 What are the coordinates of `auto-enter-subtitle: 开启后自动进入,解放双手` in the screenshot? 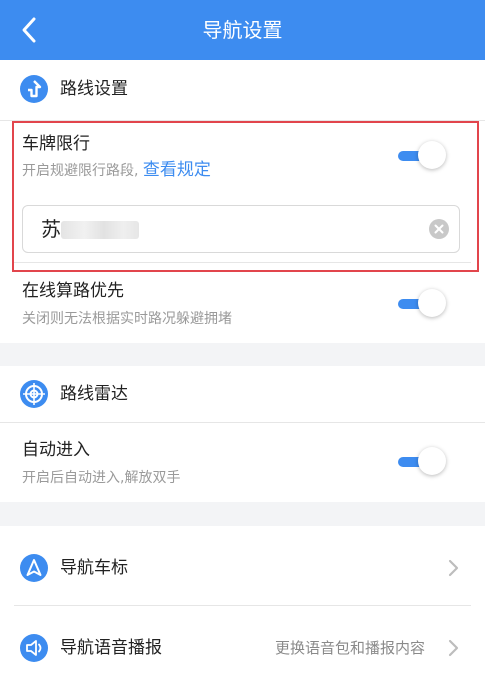 It's located at (101, 478).